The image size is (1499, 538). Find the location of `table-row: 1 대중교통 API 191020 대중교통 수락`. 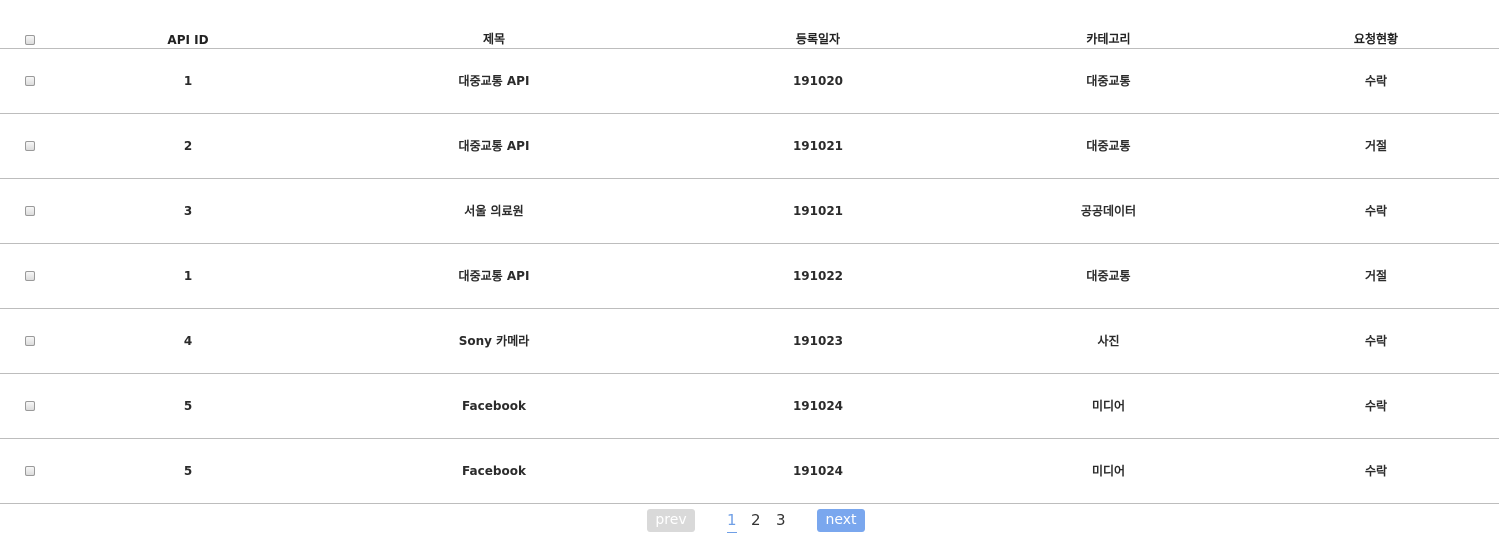

table-row: 1 대중교통 API 191020 대중교통 수락 is located at coordinates (749, 80).